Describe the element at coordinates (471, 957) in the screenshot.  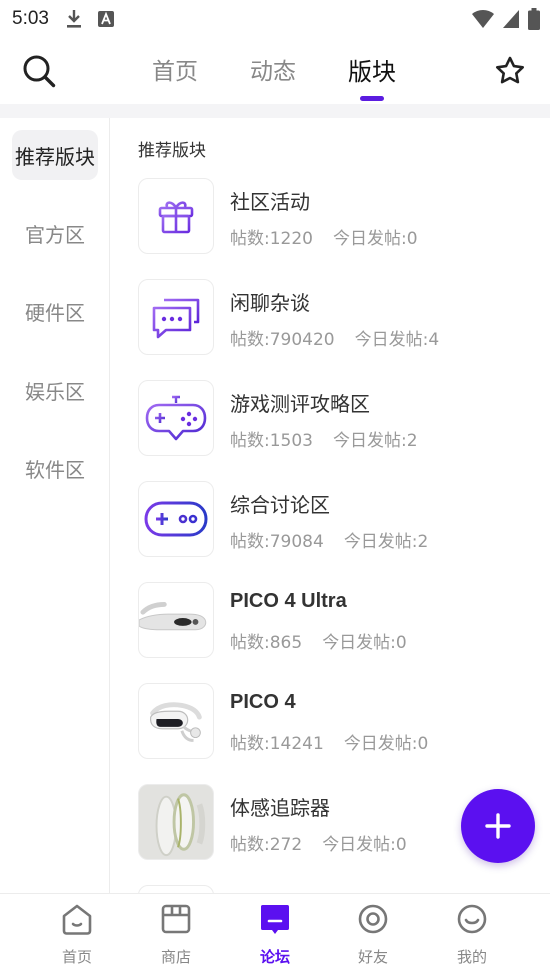
I see `bottom-nav-label: 我的` at that location.